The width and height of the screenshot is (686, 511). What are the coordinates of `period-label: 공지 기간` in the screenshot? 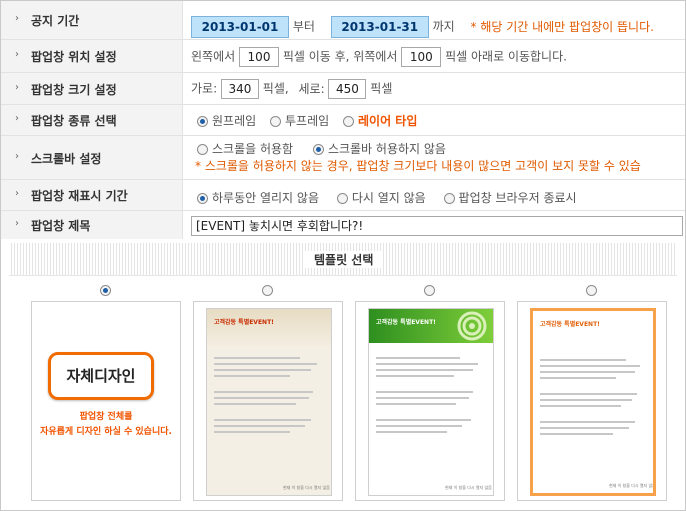 It's located at (55, 21).